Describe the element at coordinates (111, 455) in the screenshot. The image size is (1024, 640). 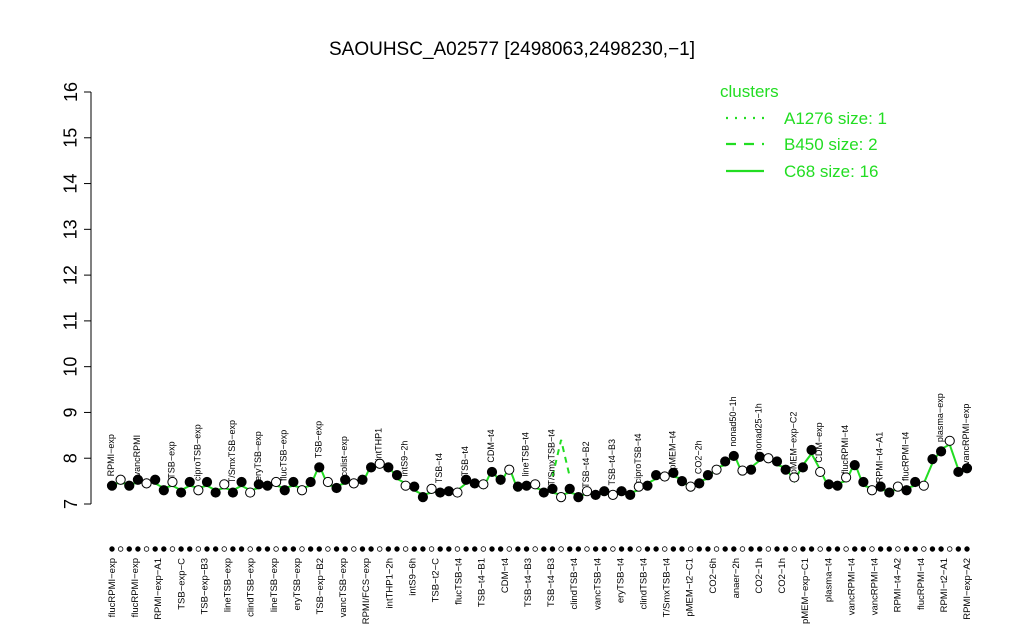
I see `point-label: RPMI−exp` at that location.